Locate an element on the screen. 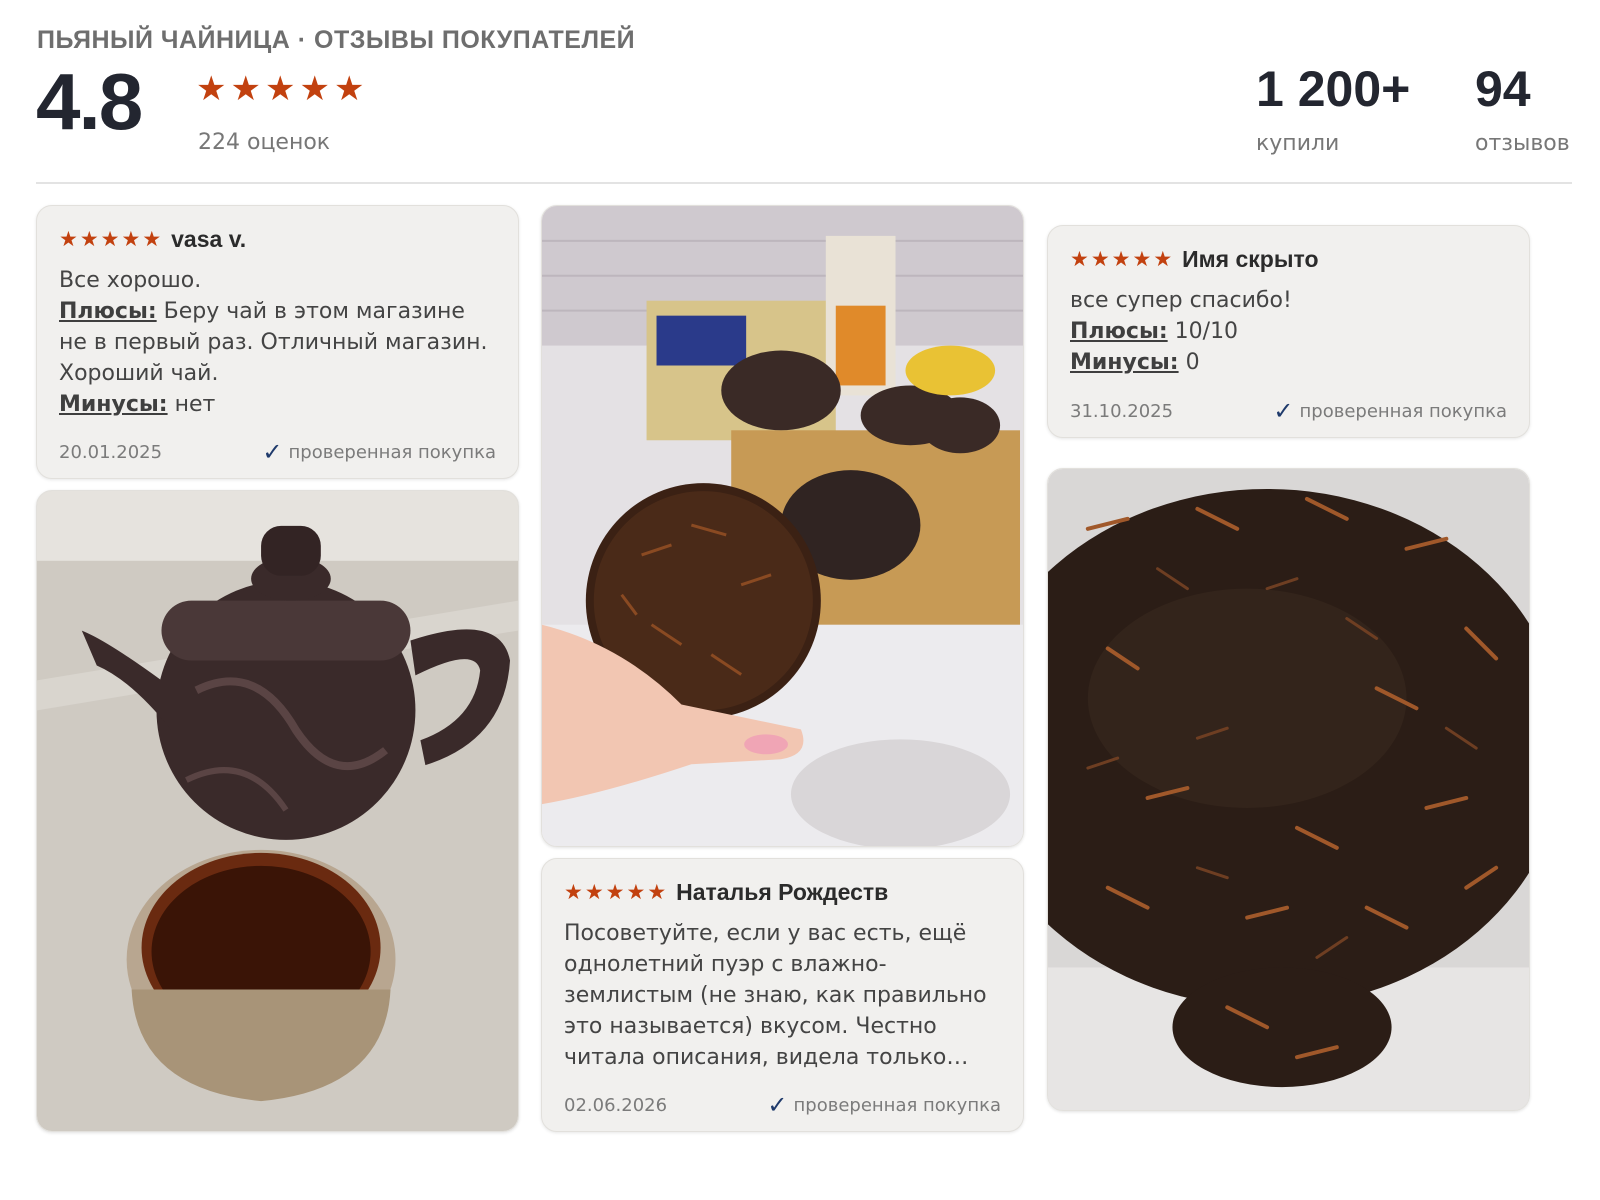 The image size is (1600, 1200). review-author: Наталья Рождеств is located at coordinates (782, 892).